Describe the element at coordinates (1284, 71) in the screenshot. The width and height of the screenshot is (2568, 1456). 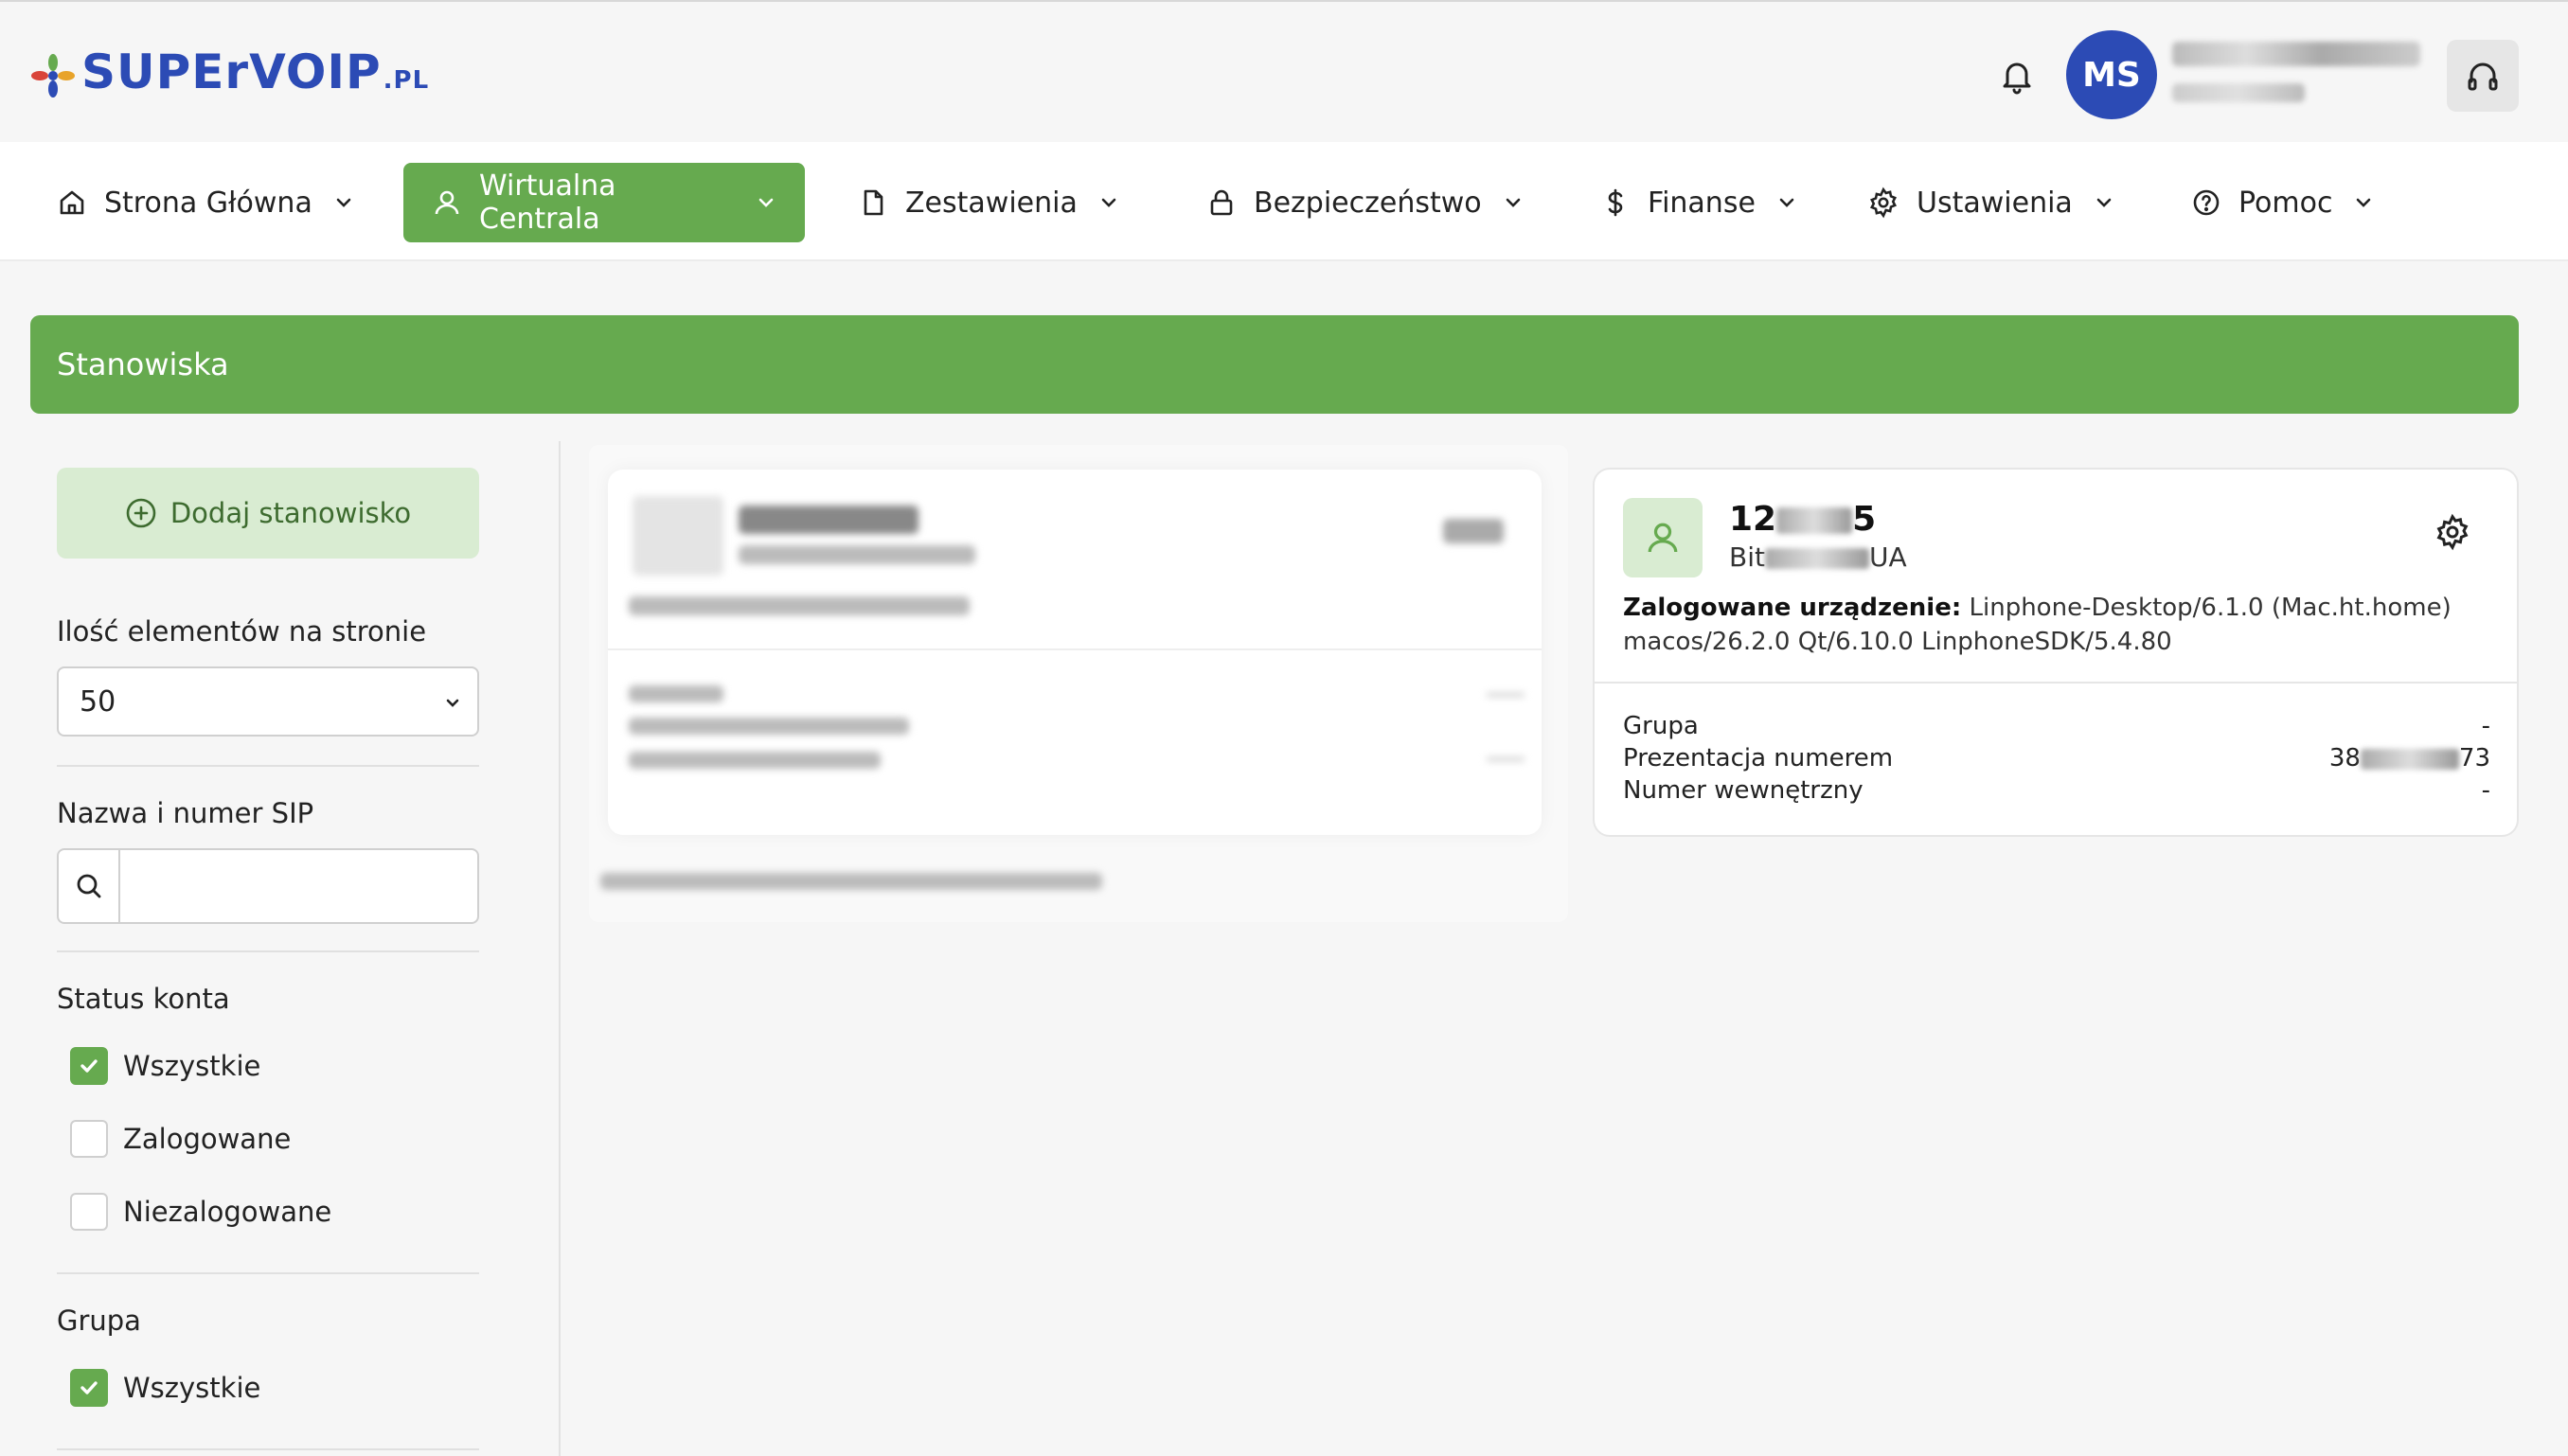
I see `top-header: SUPErVOIP.PL MS` at that location.